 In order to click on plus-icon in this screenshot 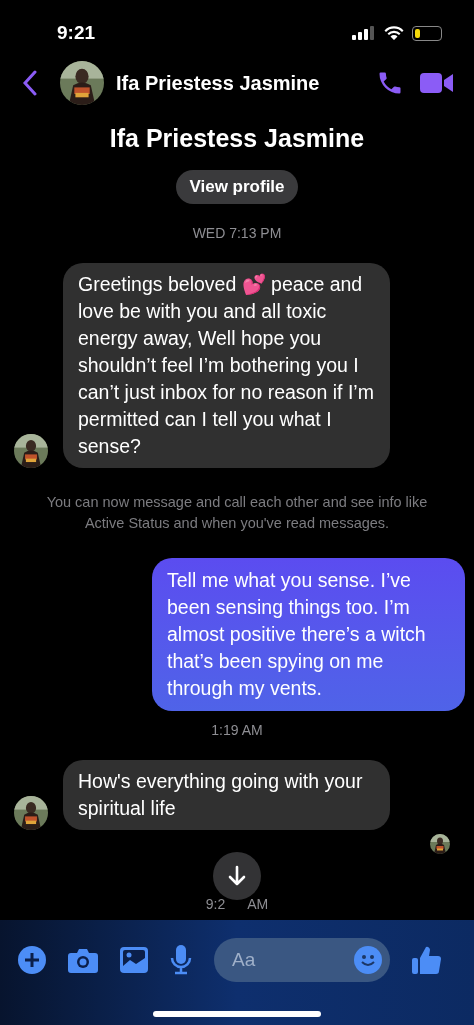, I will do `click(32, 960)`.